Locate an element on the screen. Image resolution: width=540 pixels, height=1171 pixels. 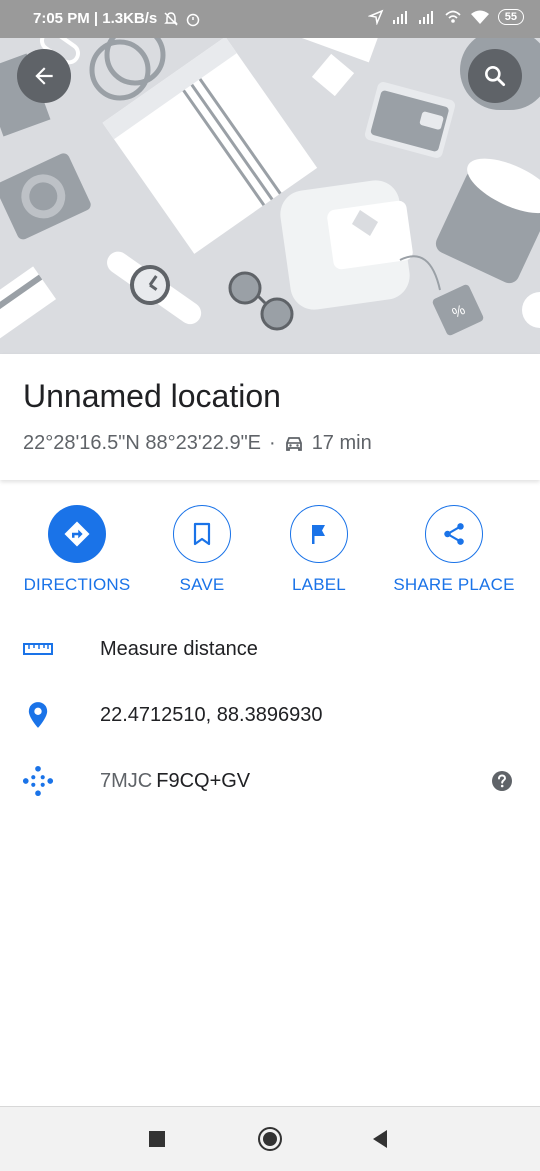
status-bar: 7:05 PM | 1.3KB/s 55 is located at coordinates (270, 19).